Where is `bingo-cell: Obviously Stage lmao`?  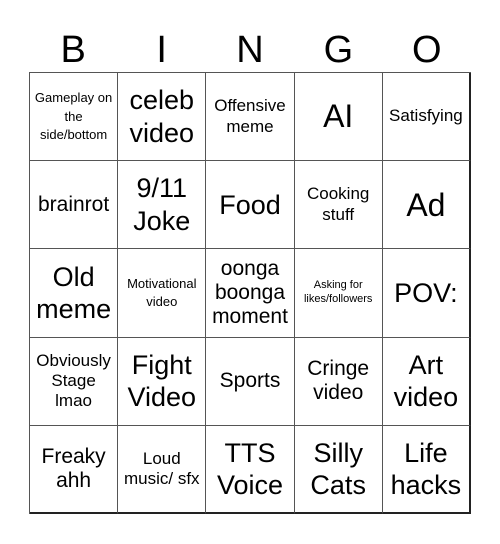
bingo-cell: Obviously Stage lmao is located at coordinates (74, 381).